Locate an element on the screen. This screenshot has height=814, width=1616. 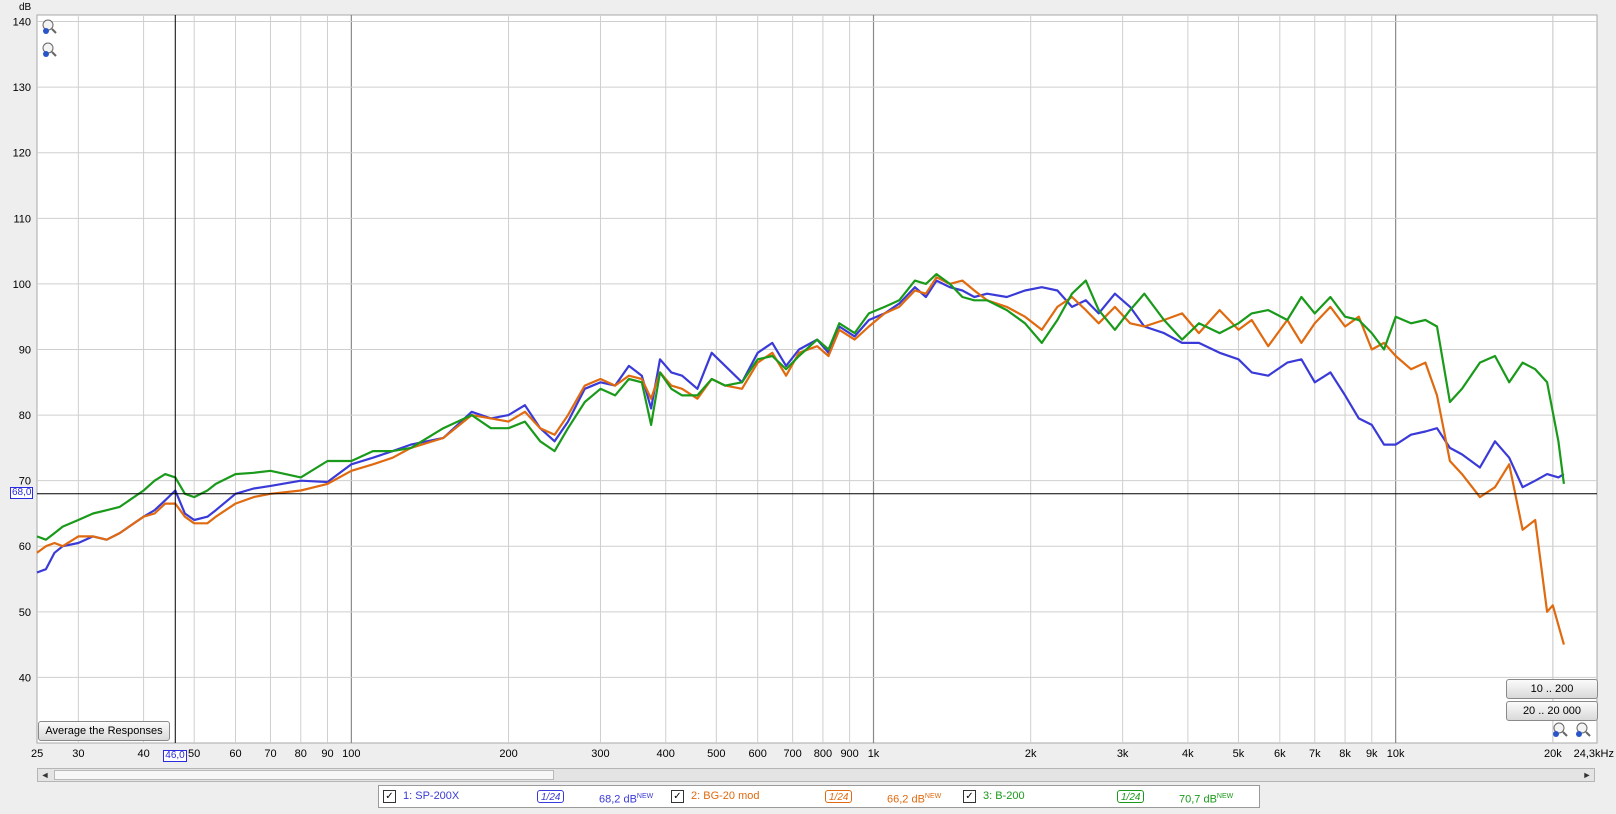
horizontal-scrollbar: ◄ ► is located at coordinates (816, 775).